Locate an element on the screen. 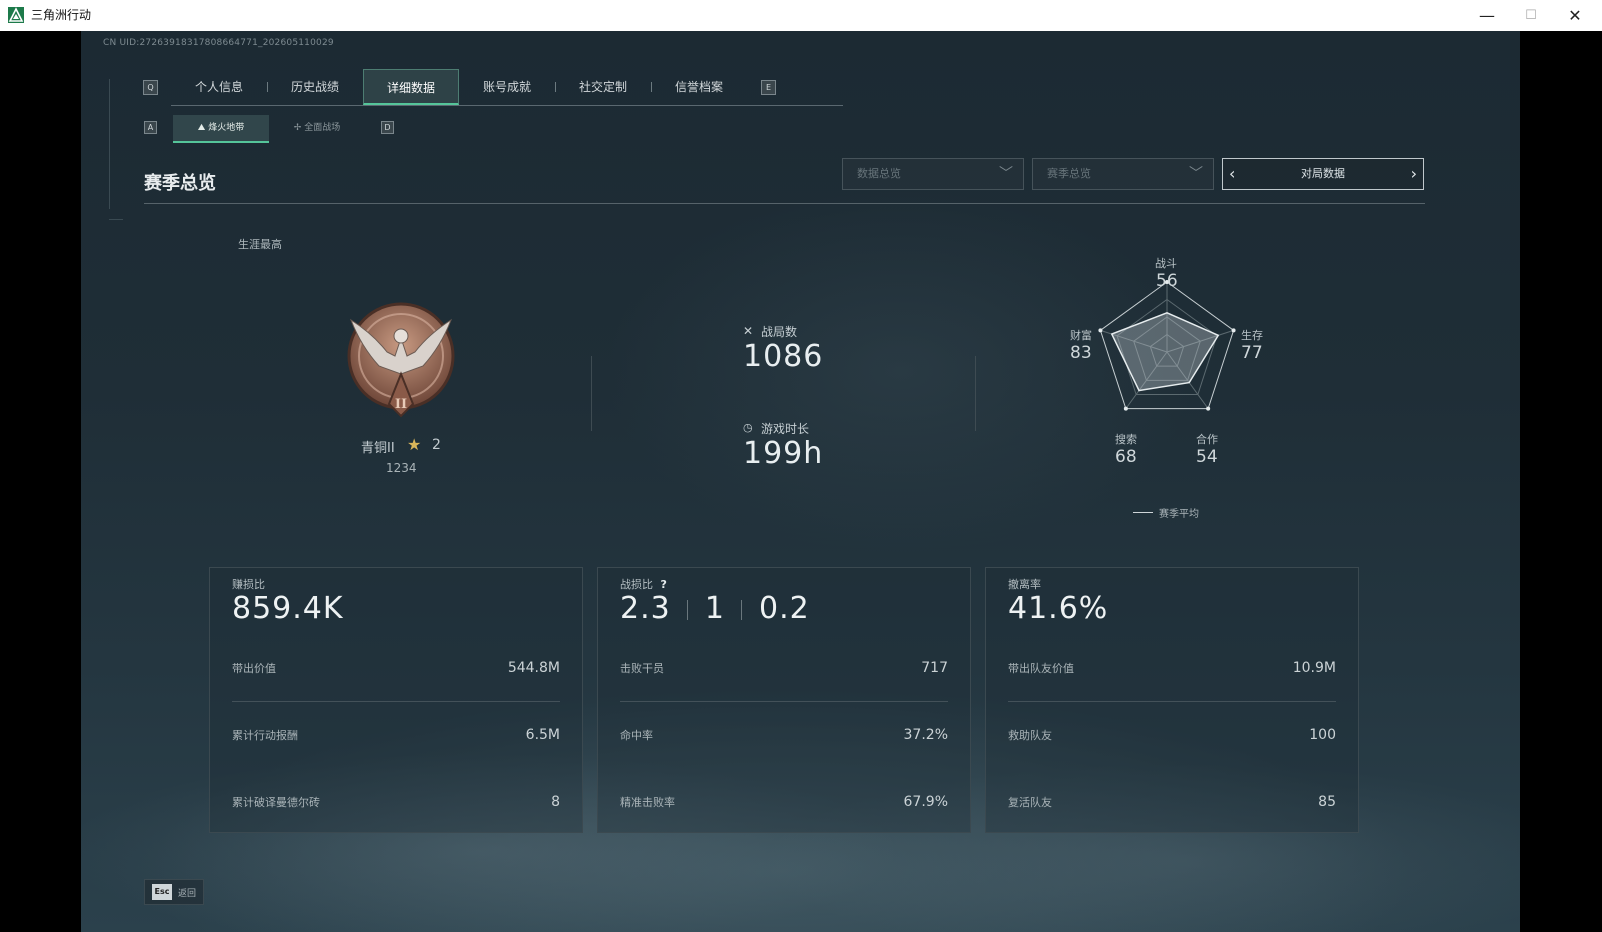 This screenshot has height=932, width=1602. row-key: 累计破译曼德尔砖 is located at coordinates (276, 802).